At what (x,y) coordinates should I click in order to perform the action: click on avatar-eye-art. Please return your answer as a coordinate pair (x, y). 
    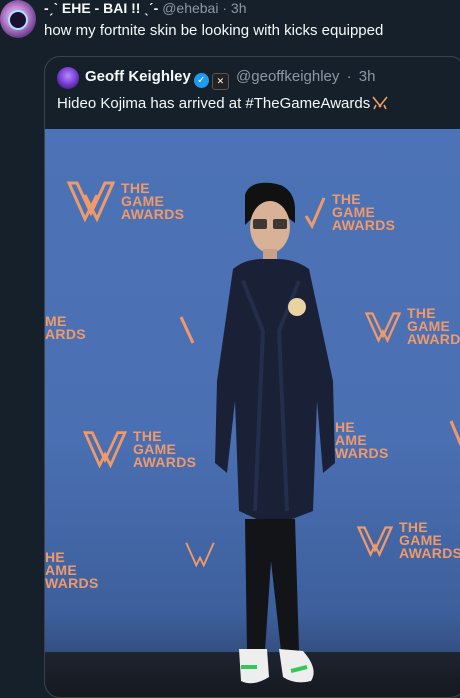
    Looking at the image, I should click on (18, 20).